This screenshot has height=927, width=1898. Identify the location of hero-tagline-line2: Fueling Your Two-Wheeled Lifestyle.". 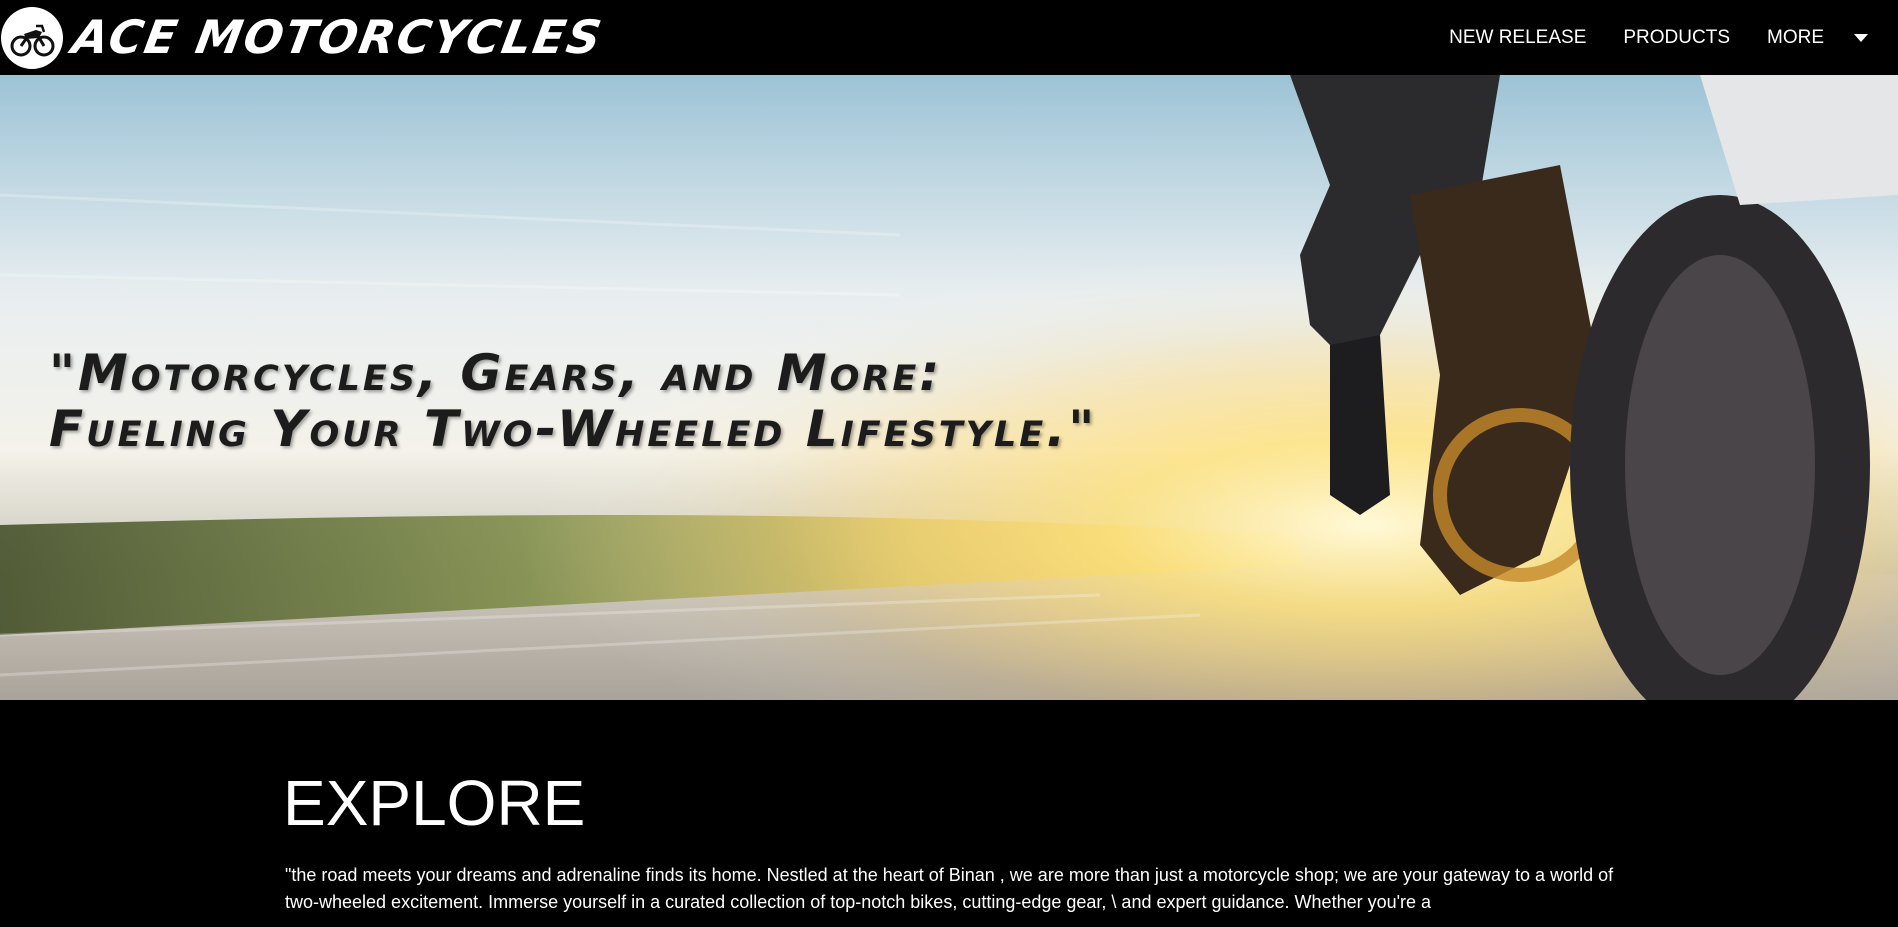
(573, 429).